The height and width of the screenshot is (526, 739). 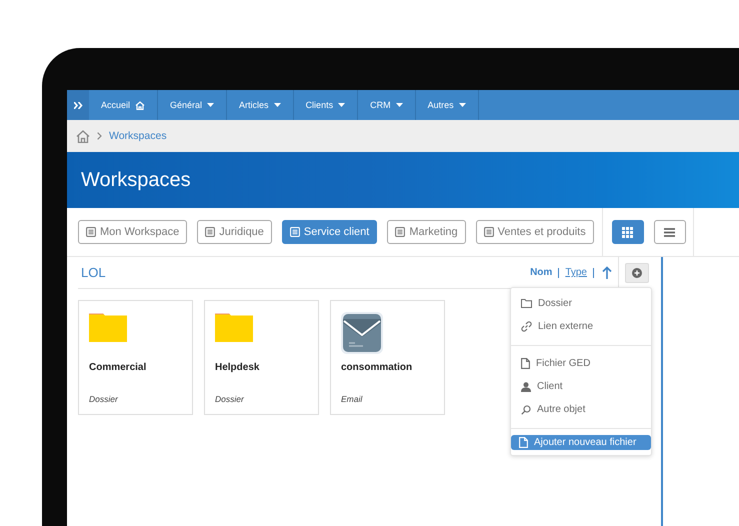 What do you see at coordinates (330, 232) in the screenshot?
I see `workspace-tab: Service client` at bounding box center [330, 232].